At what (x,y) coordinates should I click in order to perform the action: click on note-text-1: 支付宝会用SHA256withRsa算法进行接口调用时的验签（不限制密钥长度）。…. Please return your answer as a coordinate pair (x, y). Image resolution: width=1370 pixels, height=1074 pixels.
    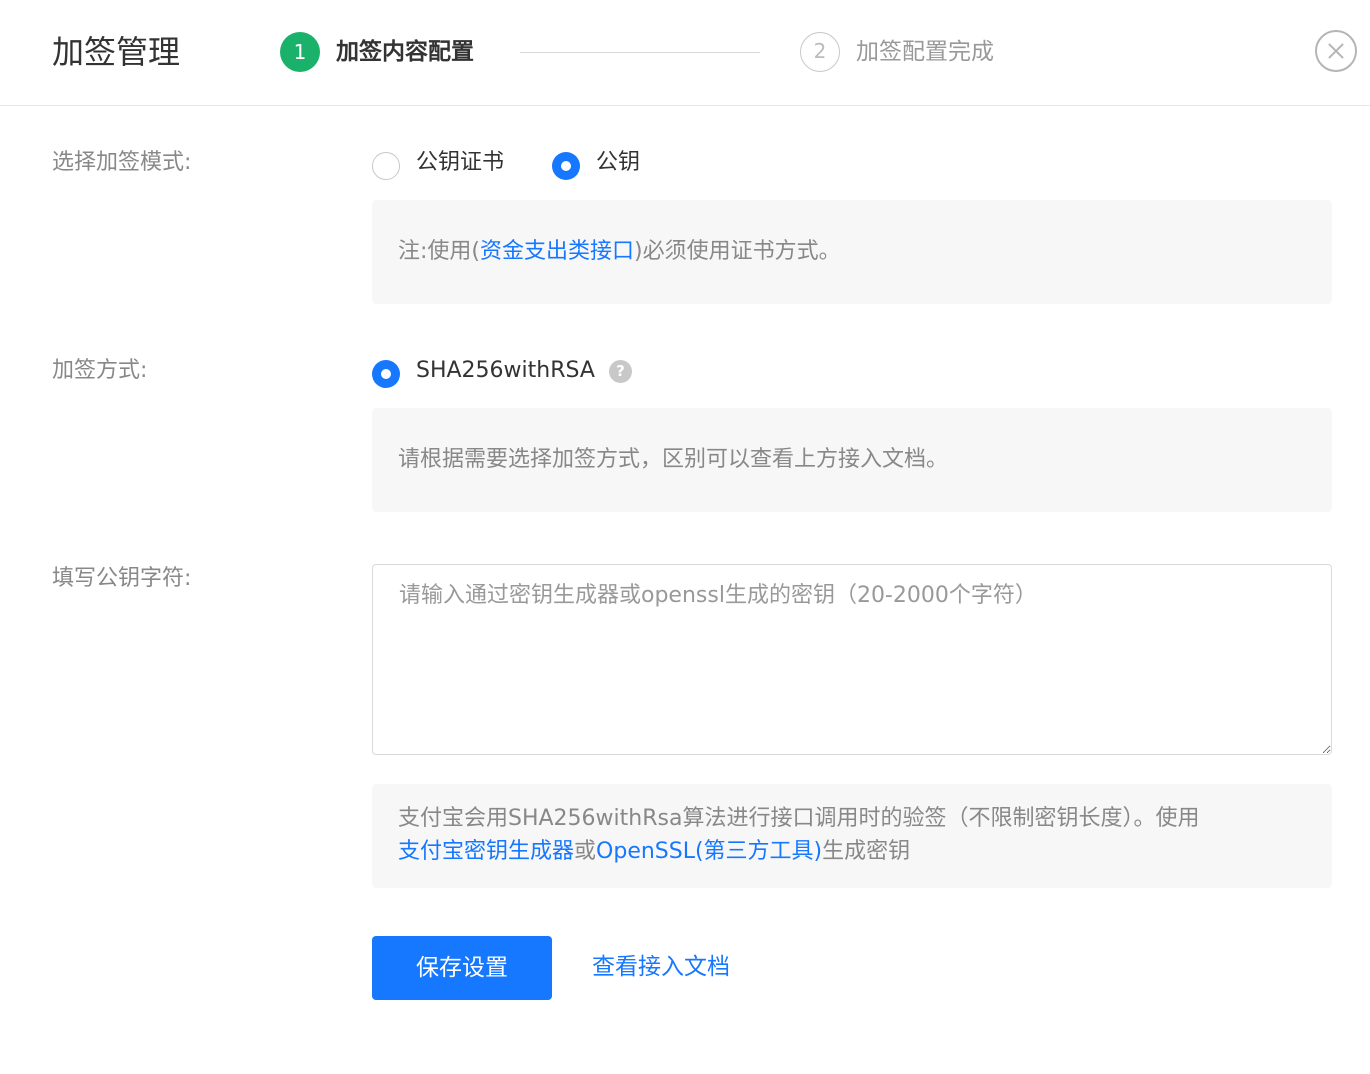
    Looking at the image, I should click on (799, 818).